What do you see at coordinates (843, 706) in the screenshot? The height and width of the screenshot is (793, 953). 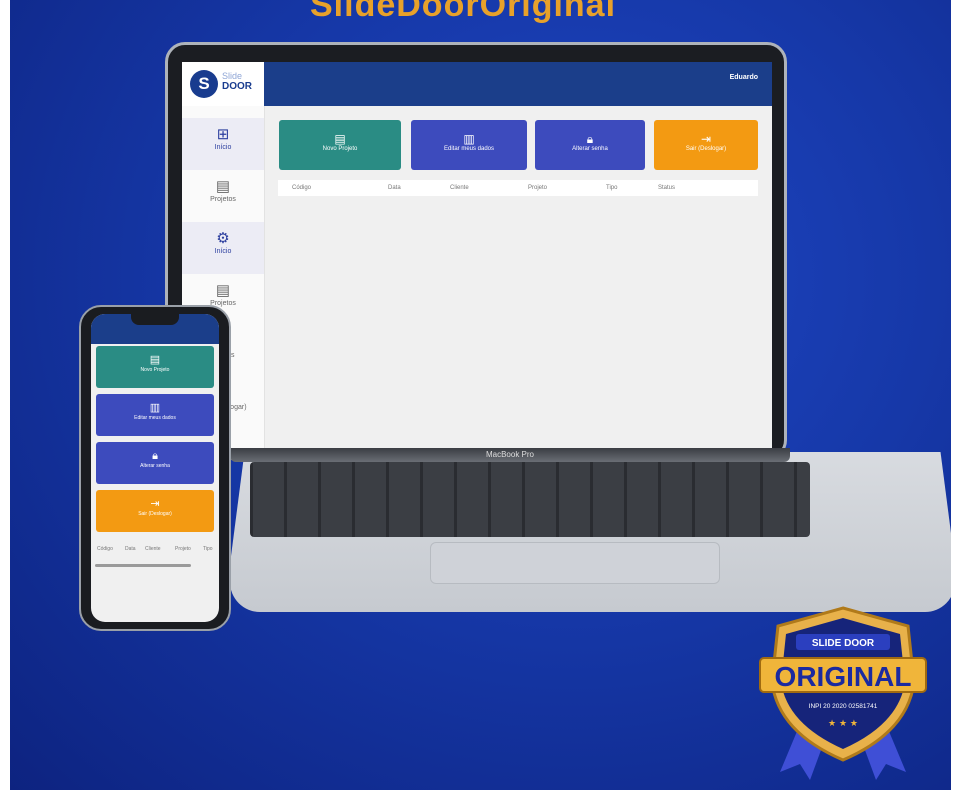 I see `seal-registry-text: INPI 20 2020 02581741` at bounding box center [843, 706].